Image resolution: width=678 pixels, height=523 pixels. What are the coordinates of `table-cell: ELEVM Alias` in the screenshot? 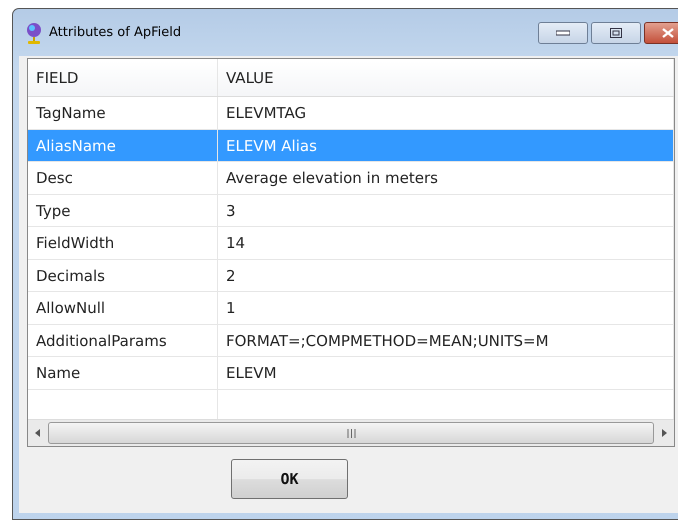 It's located at (446, 146).